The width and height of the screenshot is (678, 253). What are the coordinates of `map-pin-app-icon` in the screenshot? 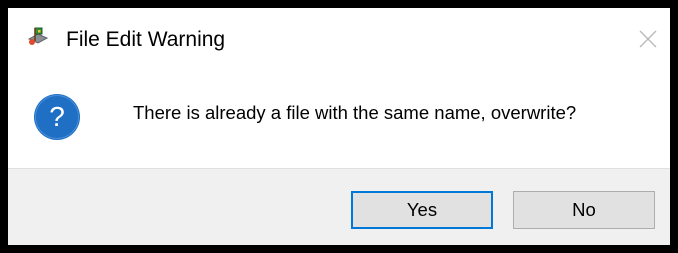 It's located at (38, 37).